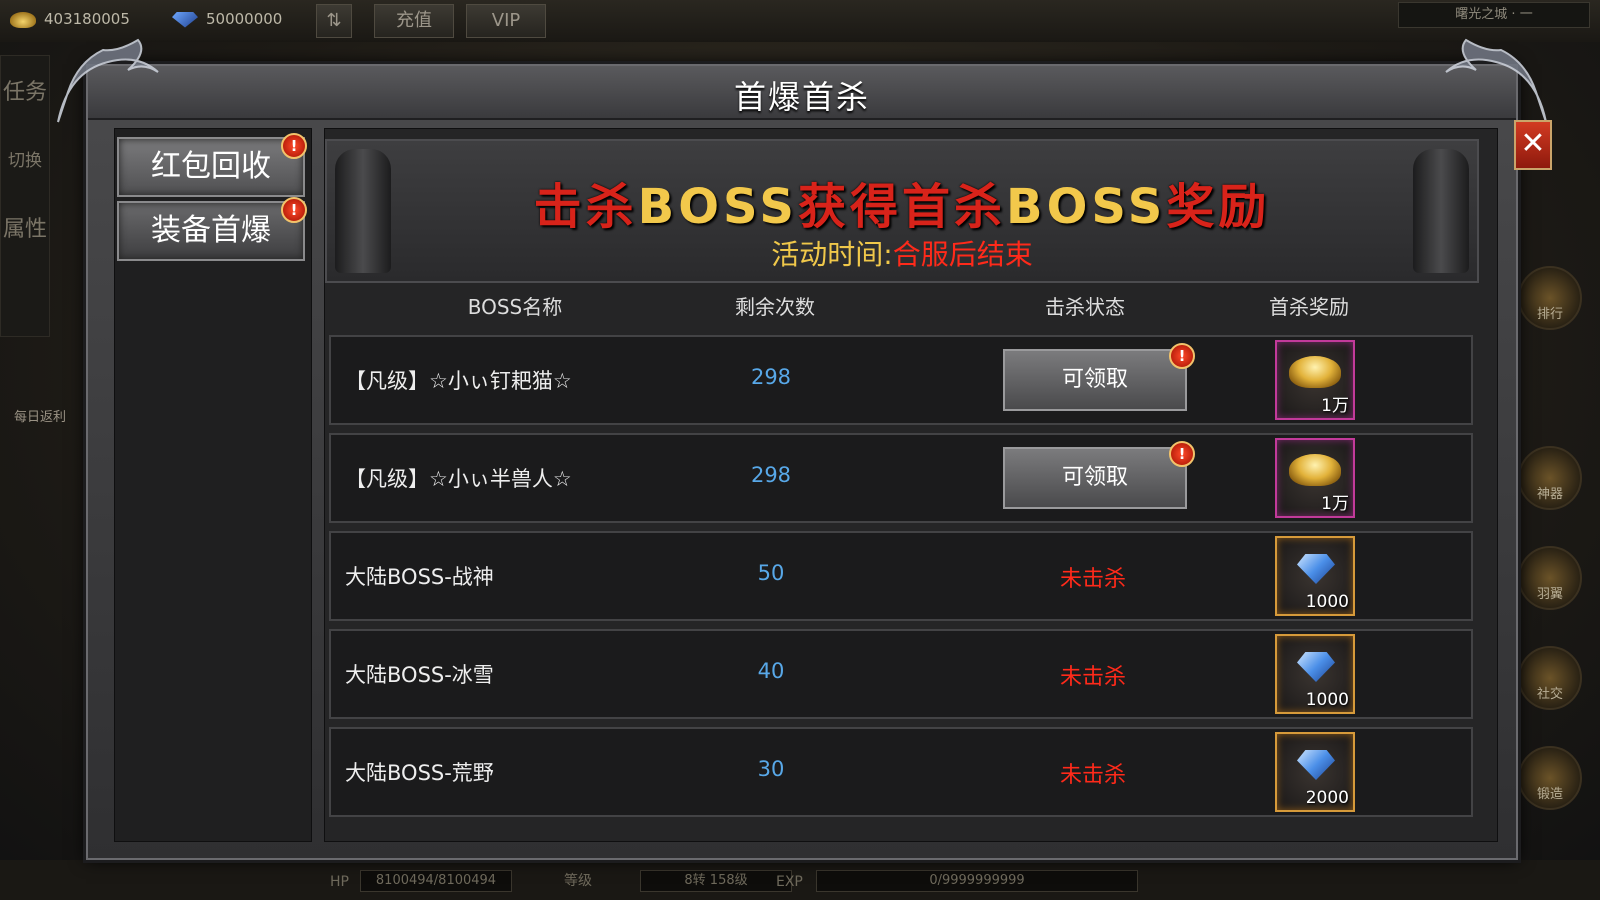 Image resolution: width=1600 pixels, height=900 pixels. Describe the element at coordinates (334, 21) in the screenshot. I see `swap-icon: ⇅` at that location.